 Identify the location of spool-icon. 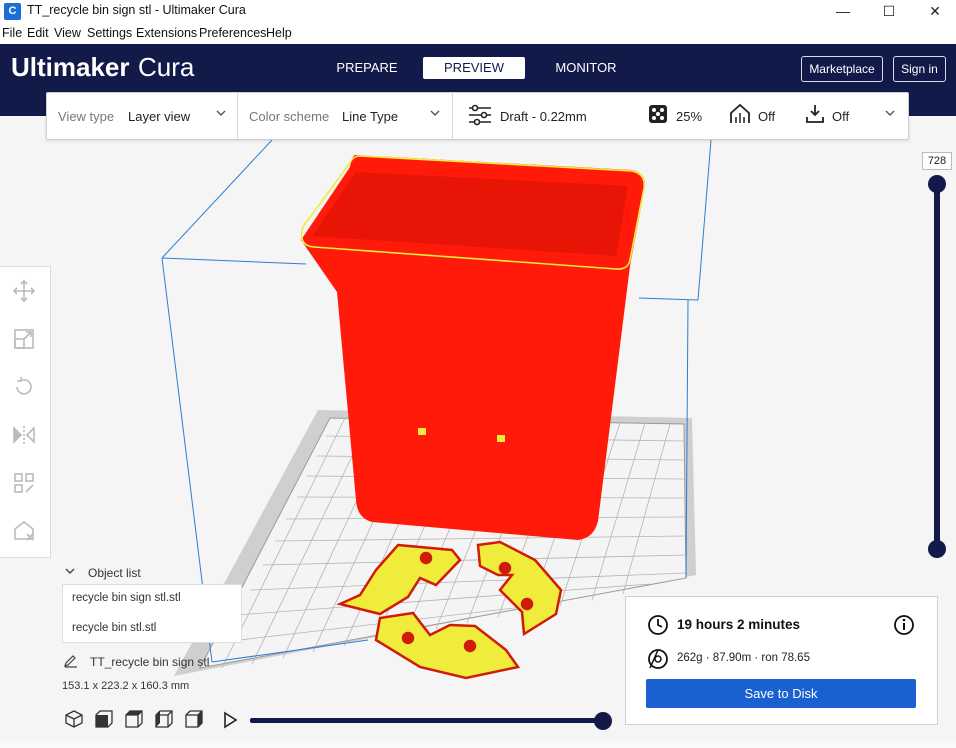
(658, 659).